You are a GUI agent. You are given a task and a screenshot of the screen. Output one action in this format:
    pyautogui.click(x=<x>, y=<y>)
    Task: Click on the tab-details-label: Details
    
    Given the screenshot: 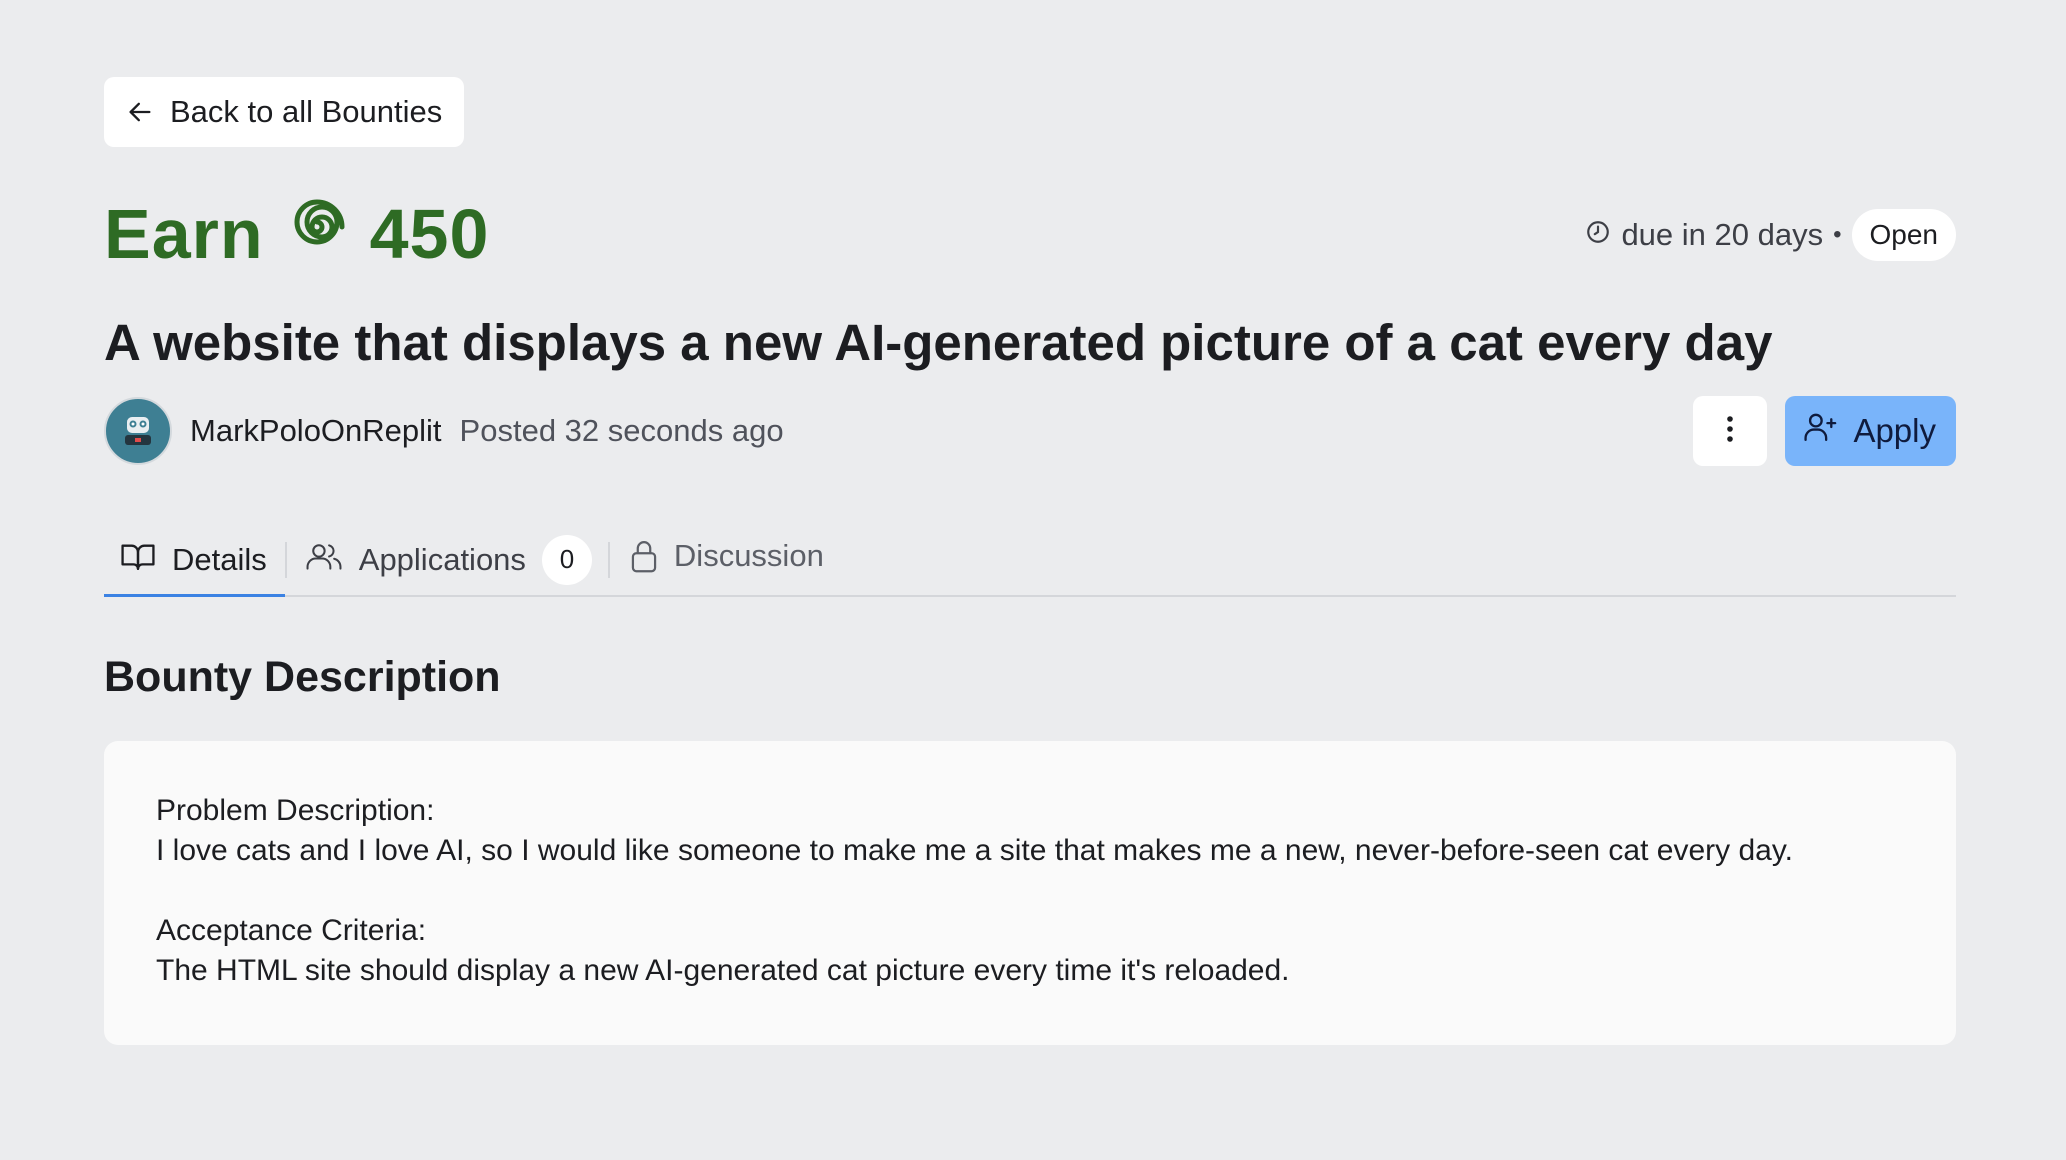 What is the action you would take?
    pyautogui.click(x=219, y=559)
    